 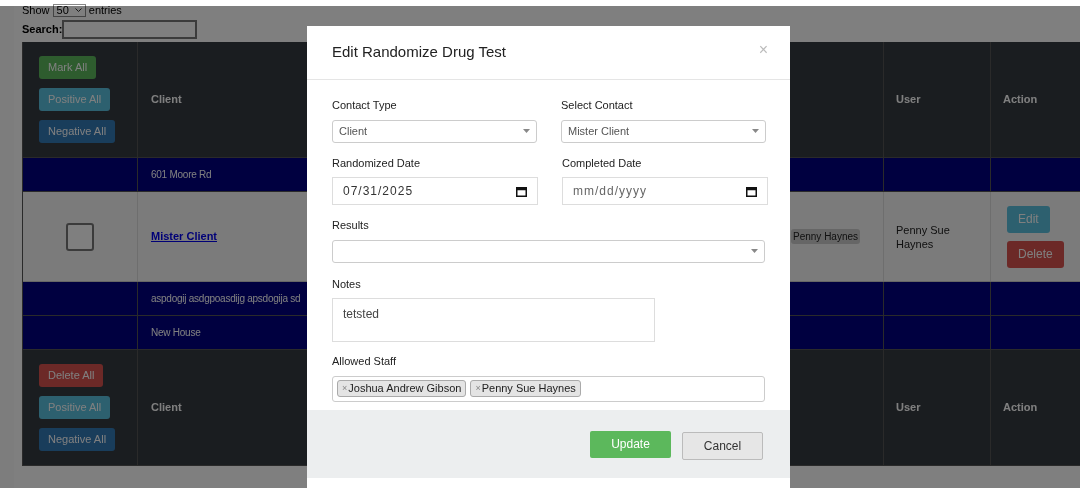 I want to click on page-size-select: 50, so click(x=69, y=10).